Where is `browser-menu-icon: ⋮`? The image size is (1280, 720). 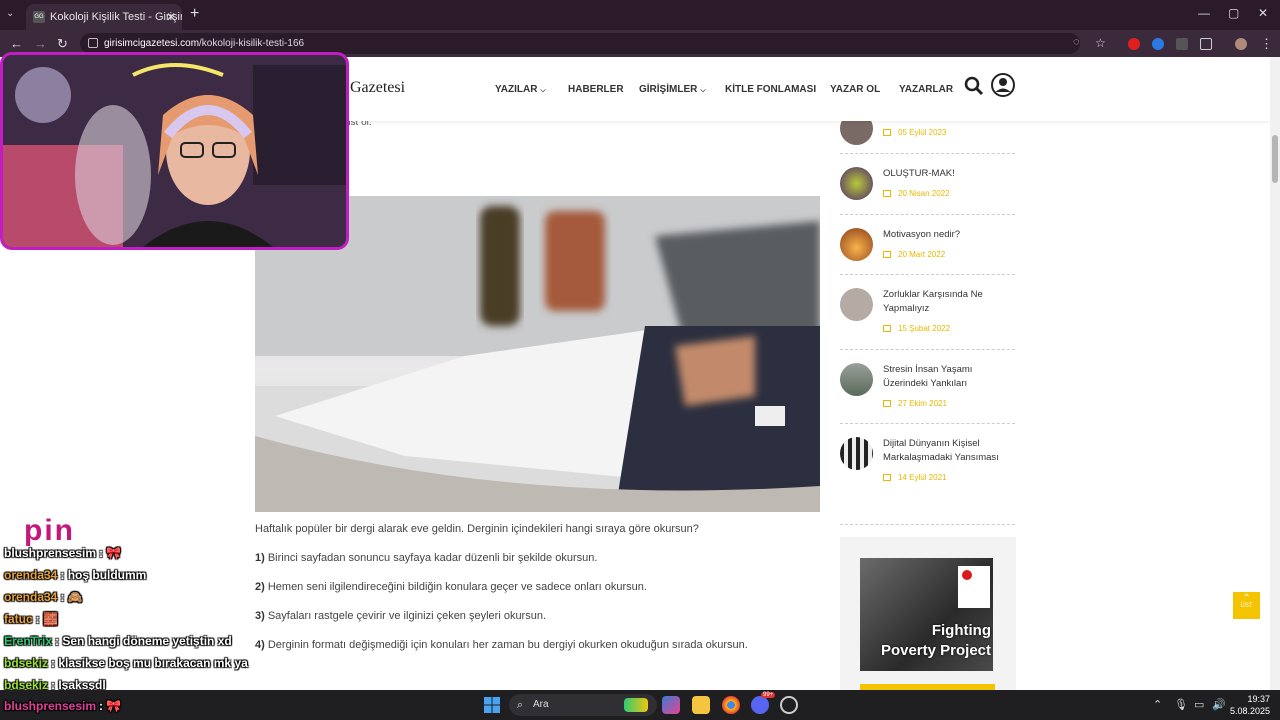 browser-menu-icon: ⋮ is located at coordinates (1266, 44).